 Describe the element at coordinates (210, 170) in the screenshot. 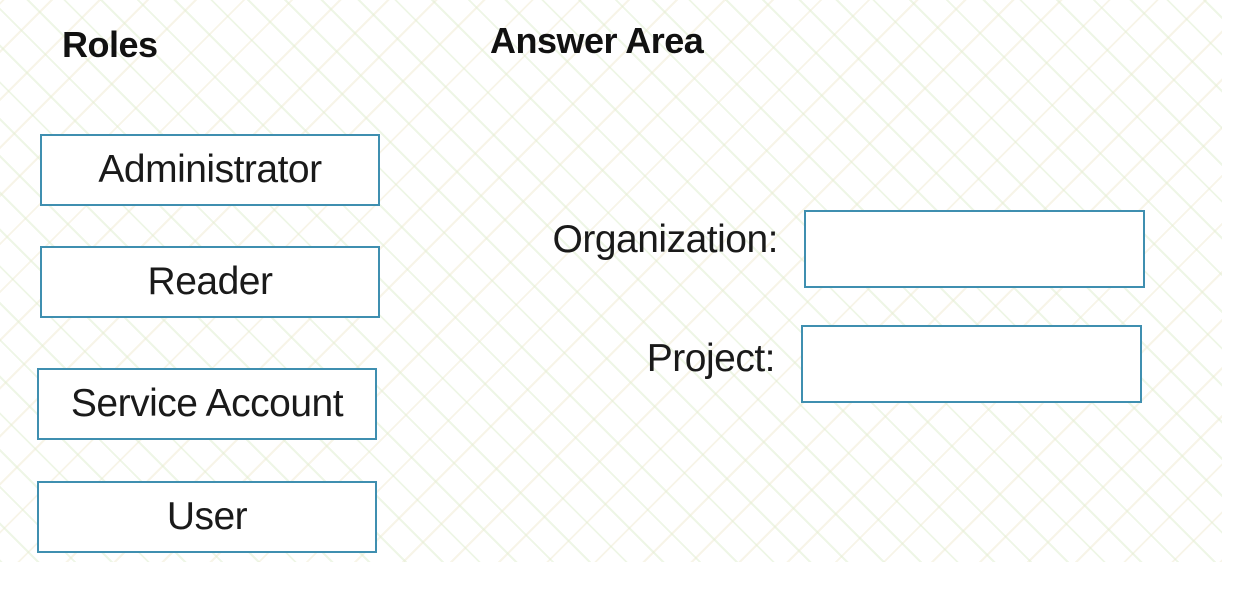

I see `role-item-administrator: Administrator` at that location.